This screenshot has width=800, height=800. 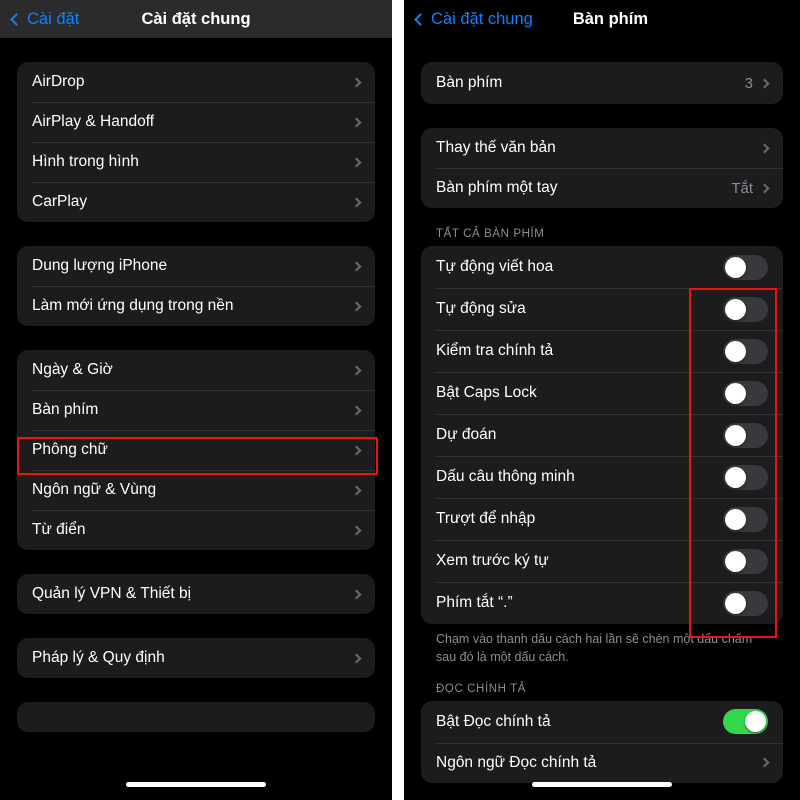 I want to click on toggle-check-spelling, so click(x=745, y=351).